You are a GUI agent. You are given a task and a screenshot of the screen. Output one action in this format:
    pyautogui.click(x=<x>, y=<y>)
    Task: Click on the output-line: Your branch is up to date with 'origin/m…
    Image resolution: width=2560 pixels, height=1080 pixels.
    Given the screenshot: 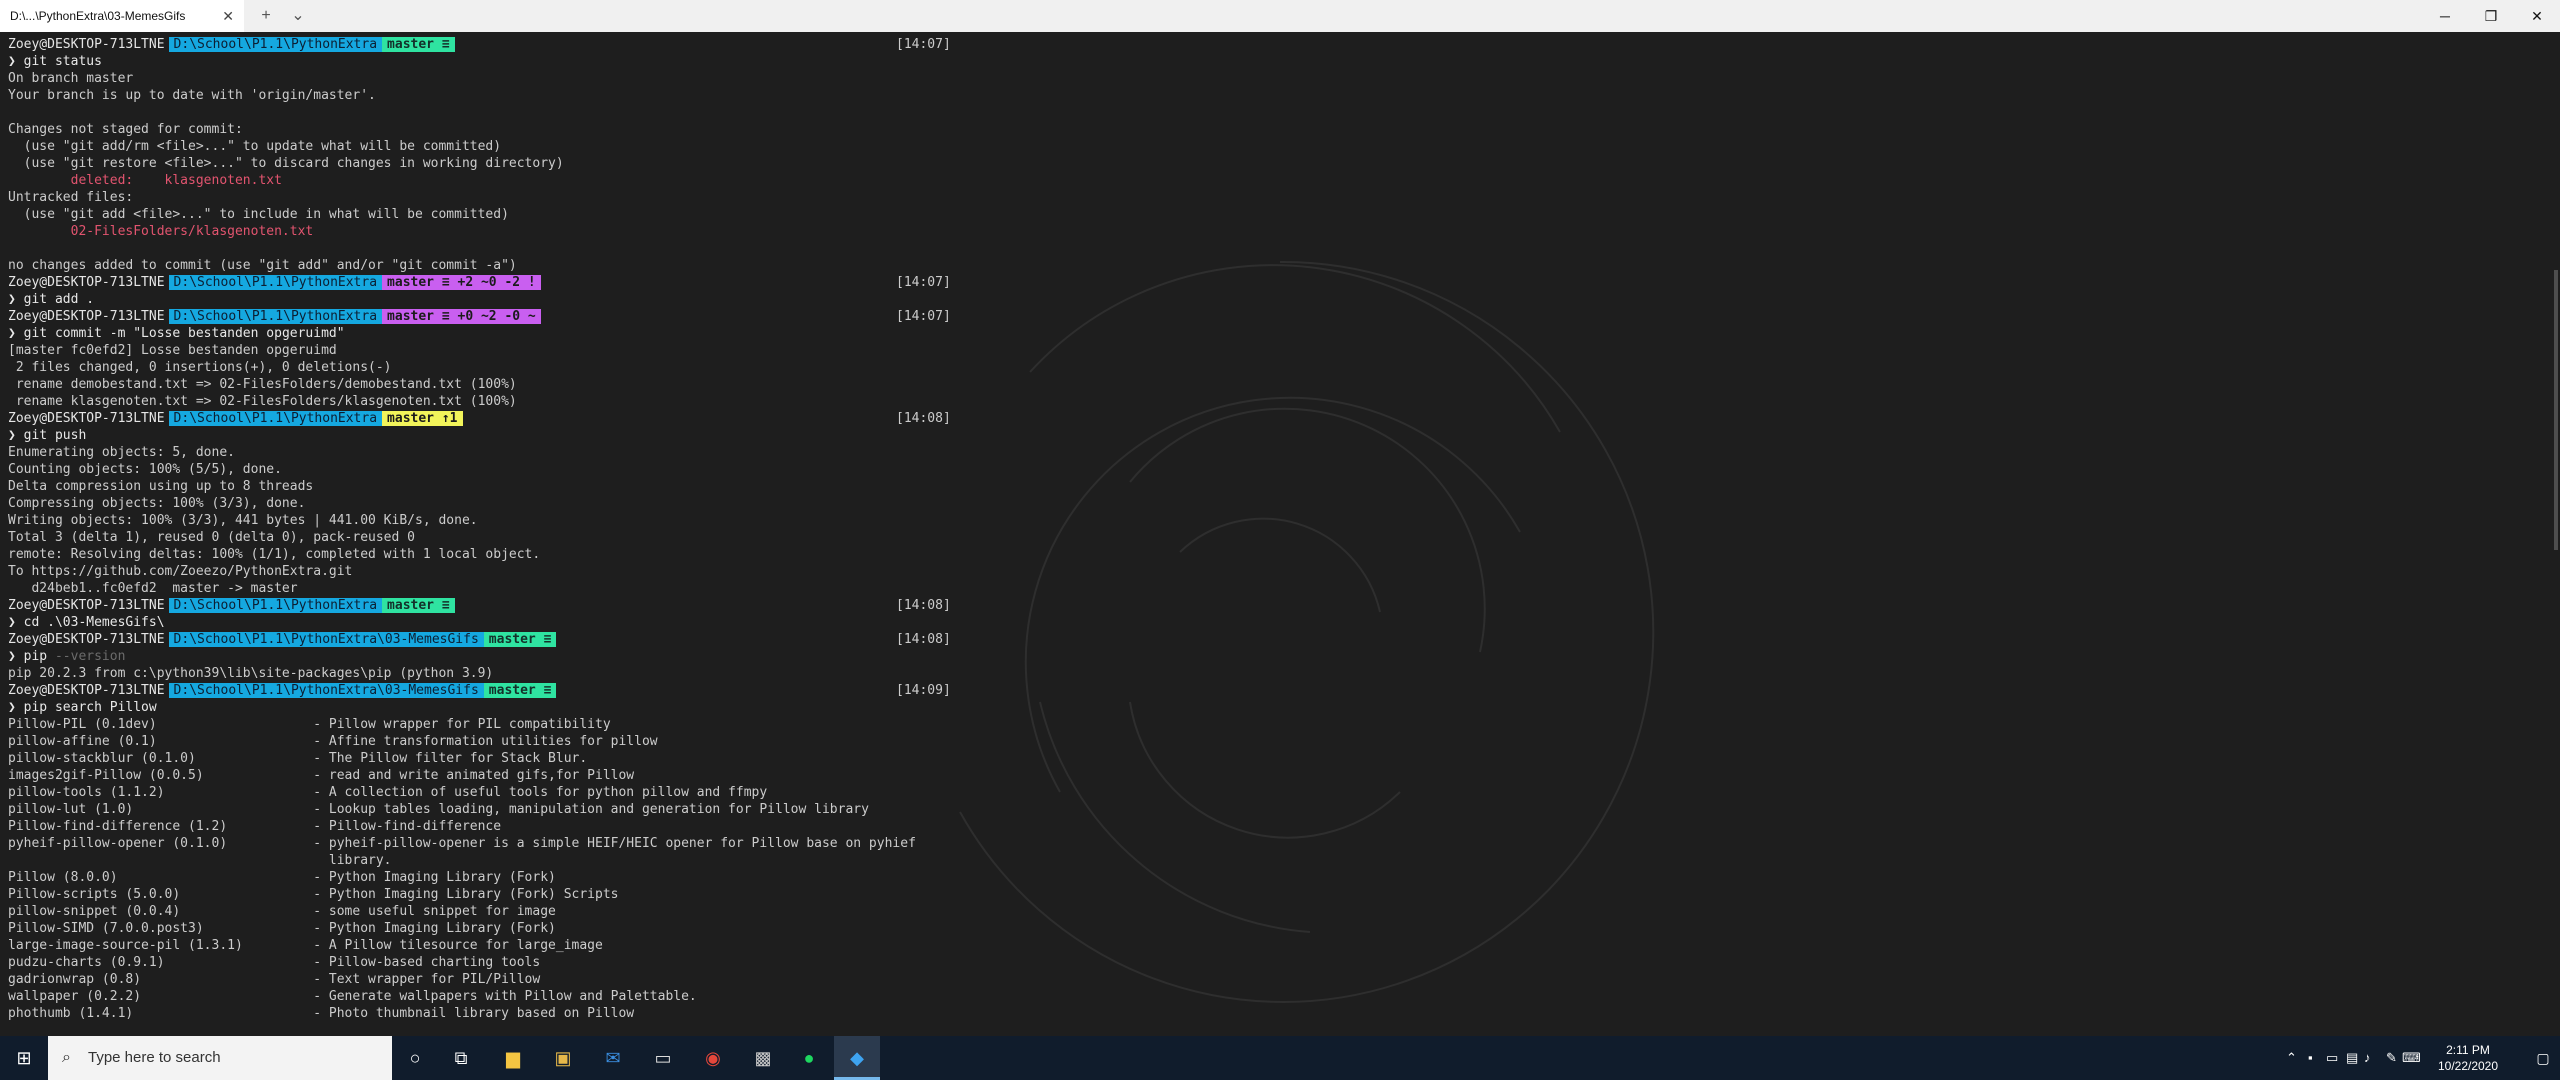 What is the action you would take?
    pyautogui.click(x=538, y=95)
    